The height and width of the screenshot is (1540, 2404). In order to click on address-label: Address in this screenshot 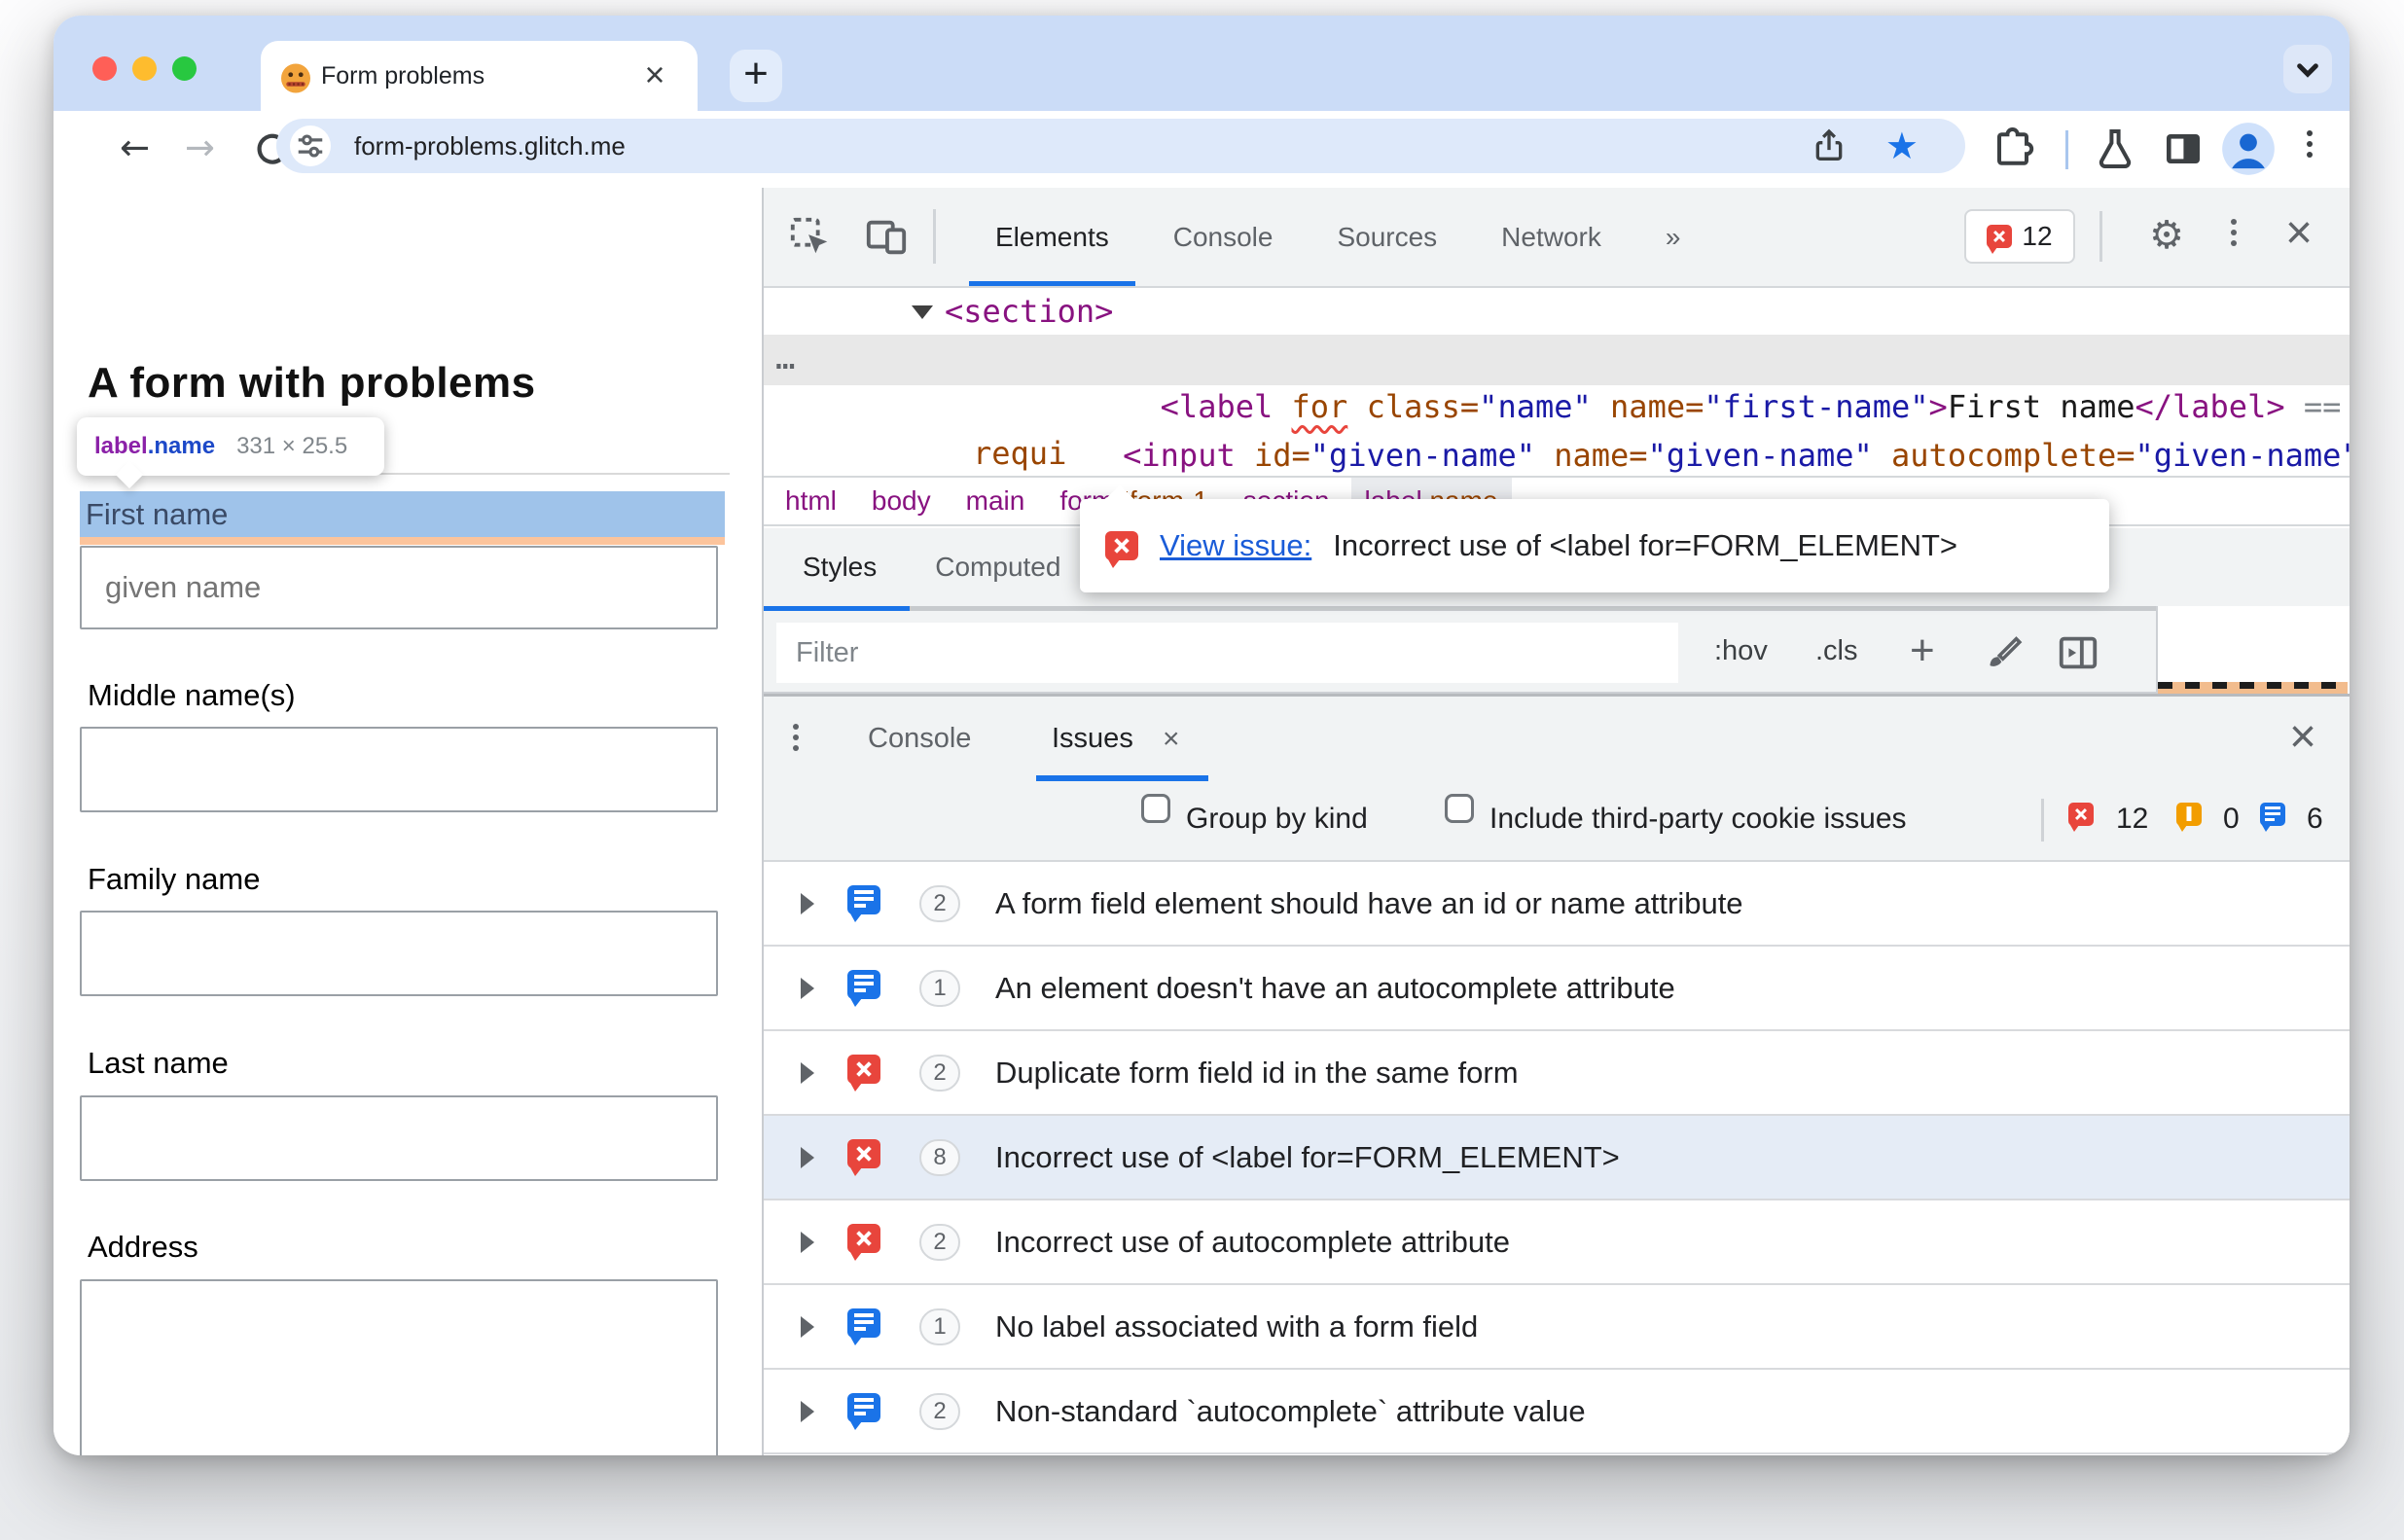, I will do `click(143, 1247)`.